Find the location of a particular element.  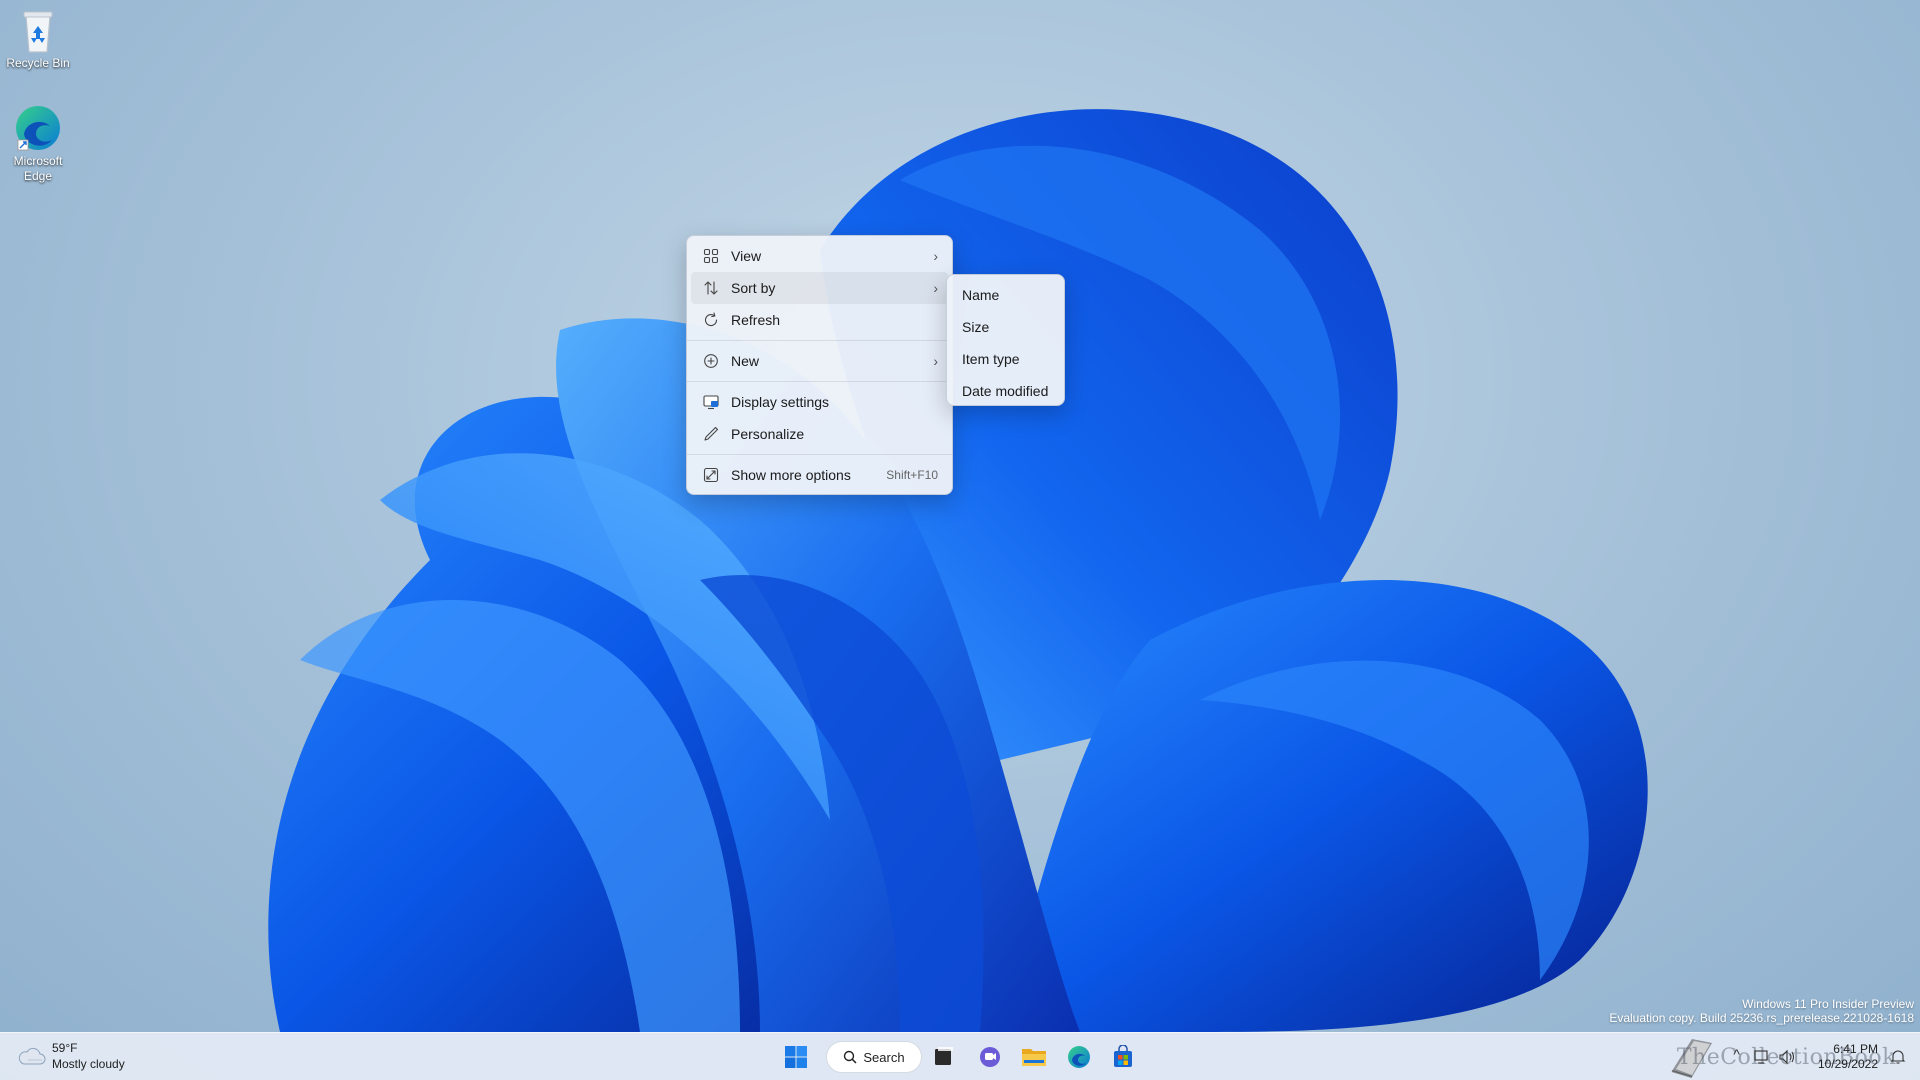

weather-temperature: 59°F is located at coordinates (65, 1048).